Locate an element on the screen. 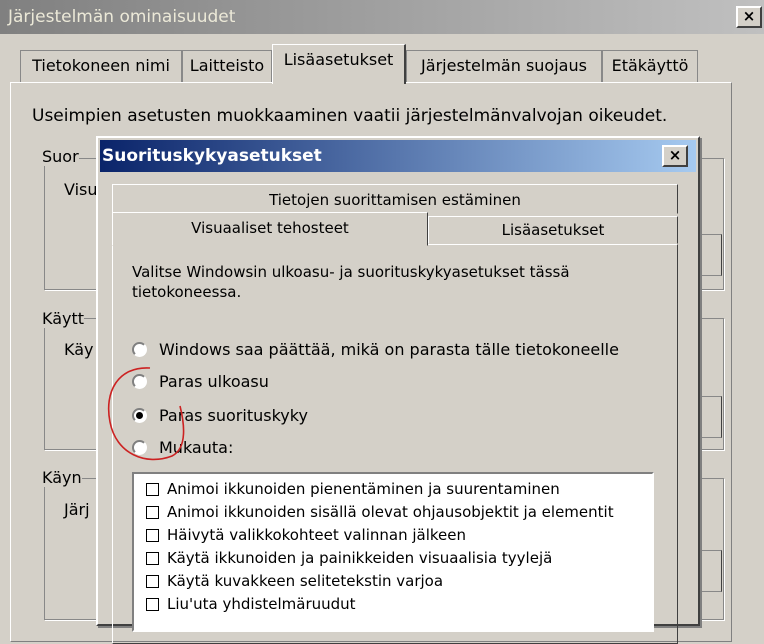 This screenshot has height=644, width=764. group-performance-sub: Visu is located at coordinates (81, 189).